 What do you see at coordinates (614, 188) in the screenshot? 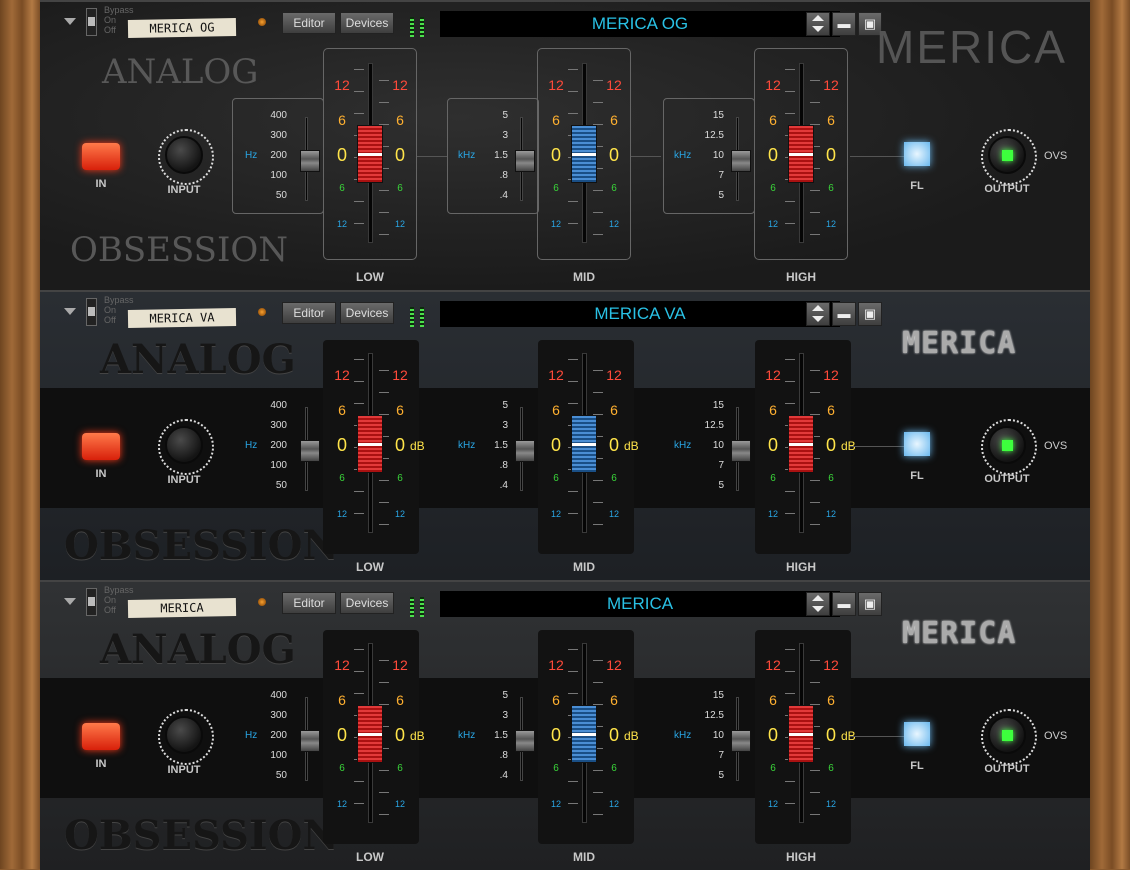
I see `gain-scale-right-lower: 6` at bounding box center [614, 188].